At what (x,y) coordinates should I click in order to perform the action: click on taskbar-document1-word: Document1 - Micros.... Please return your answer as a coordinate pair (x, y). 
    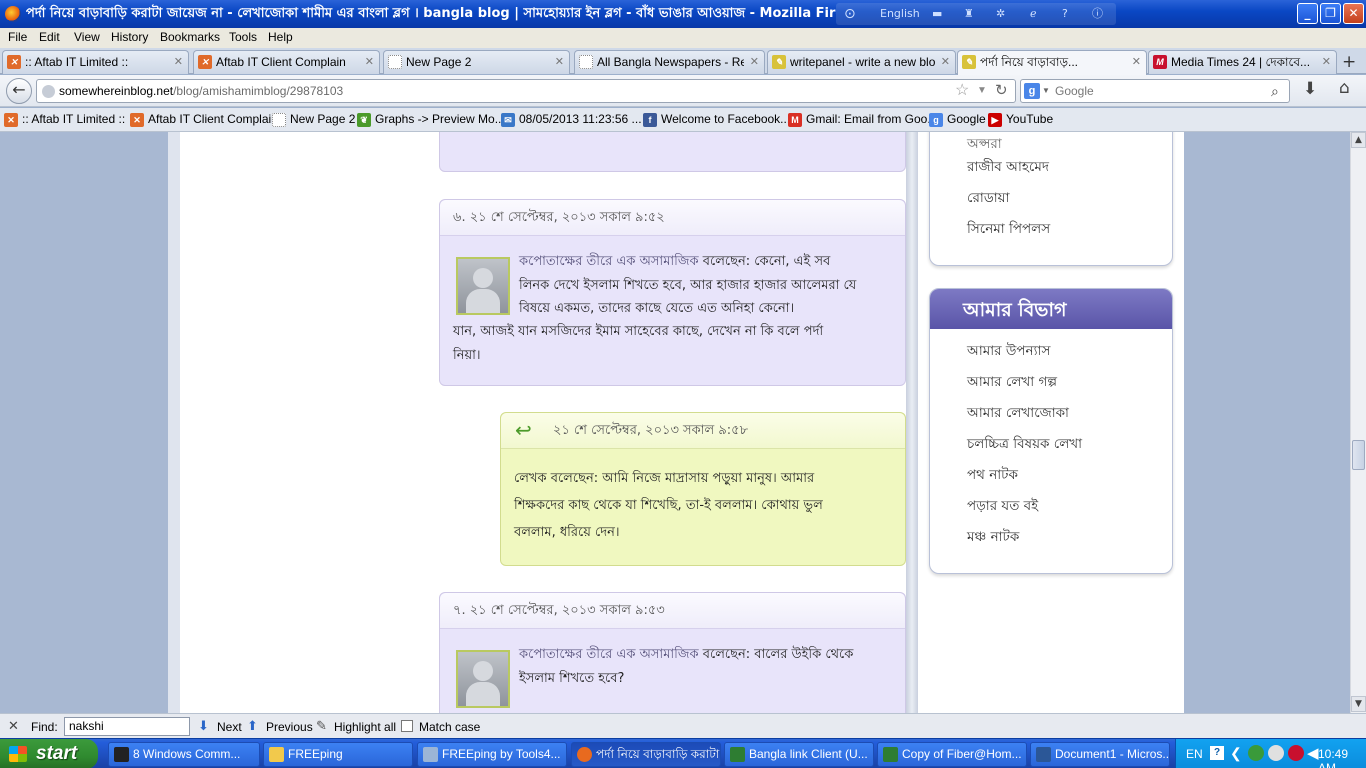
    Looking at the image, I should click on (1100, 754).